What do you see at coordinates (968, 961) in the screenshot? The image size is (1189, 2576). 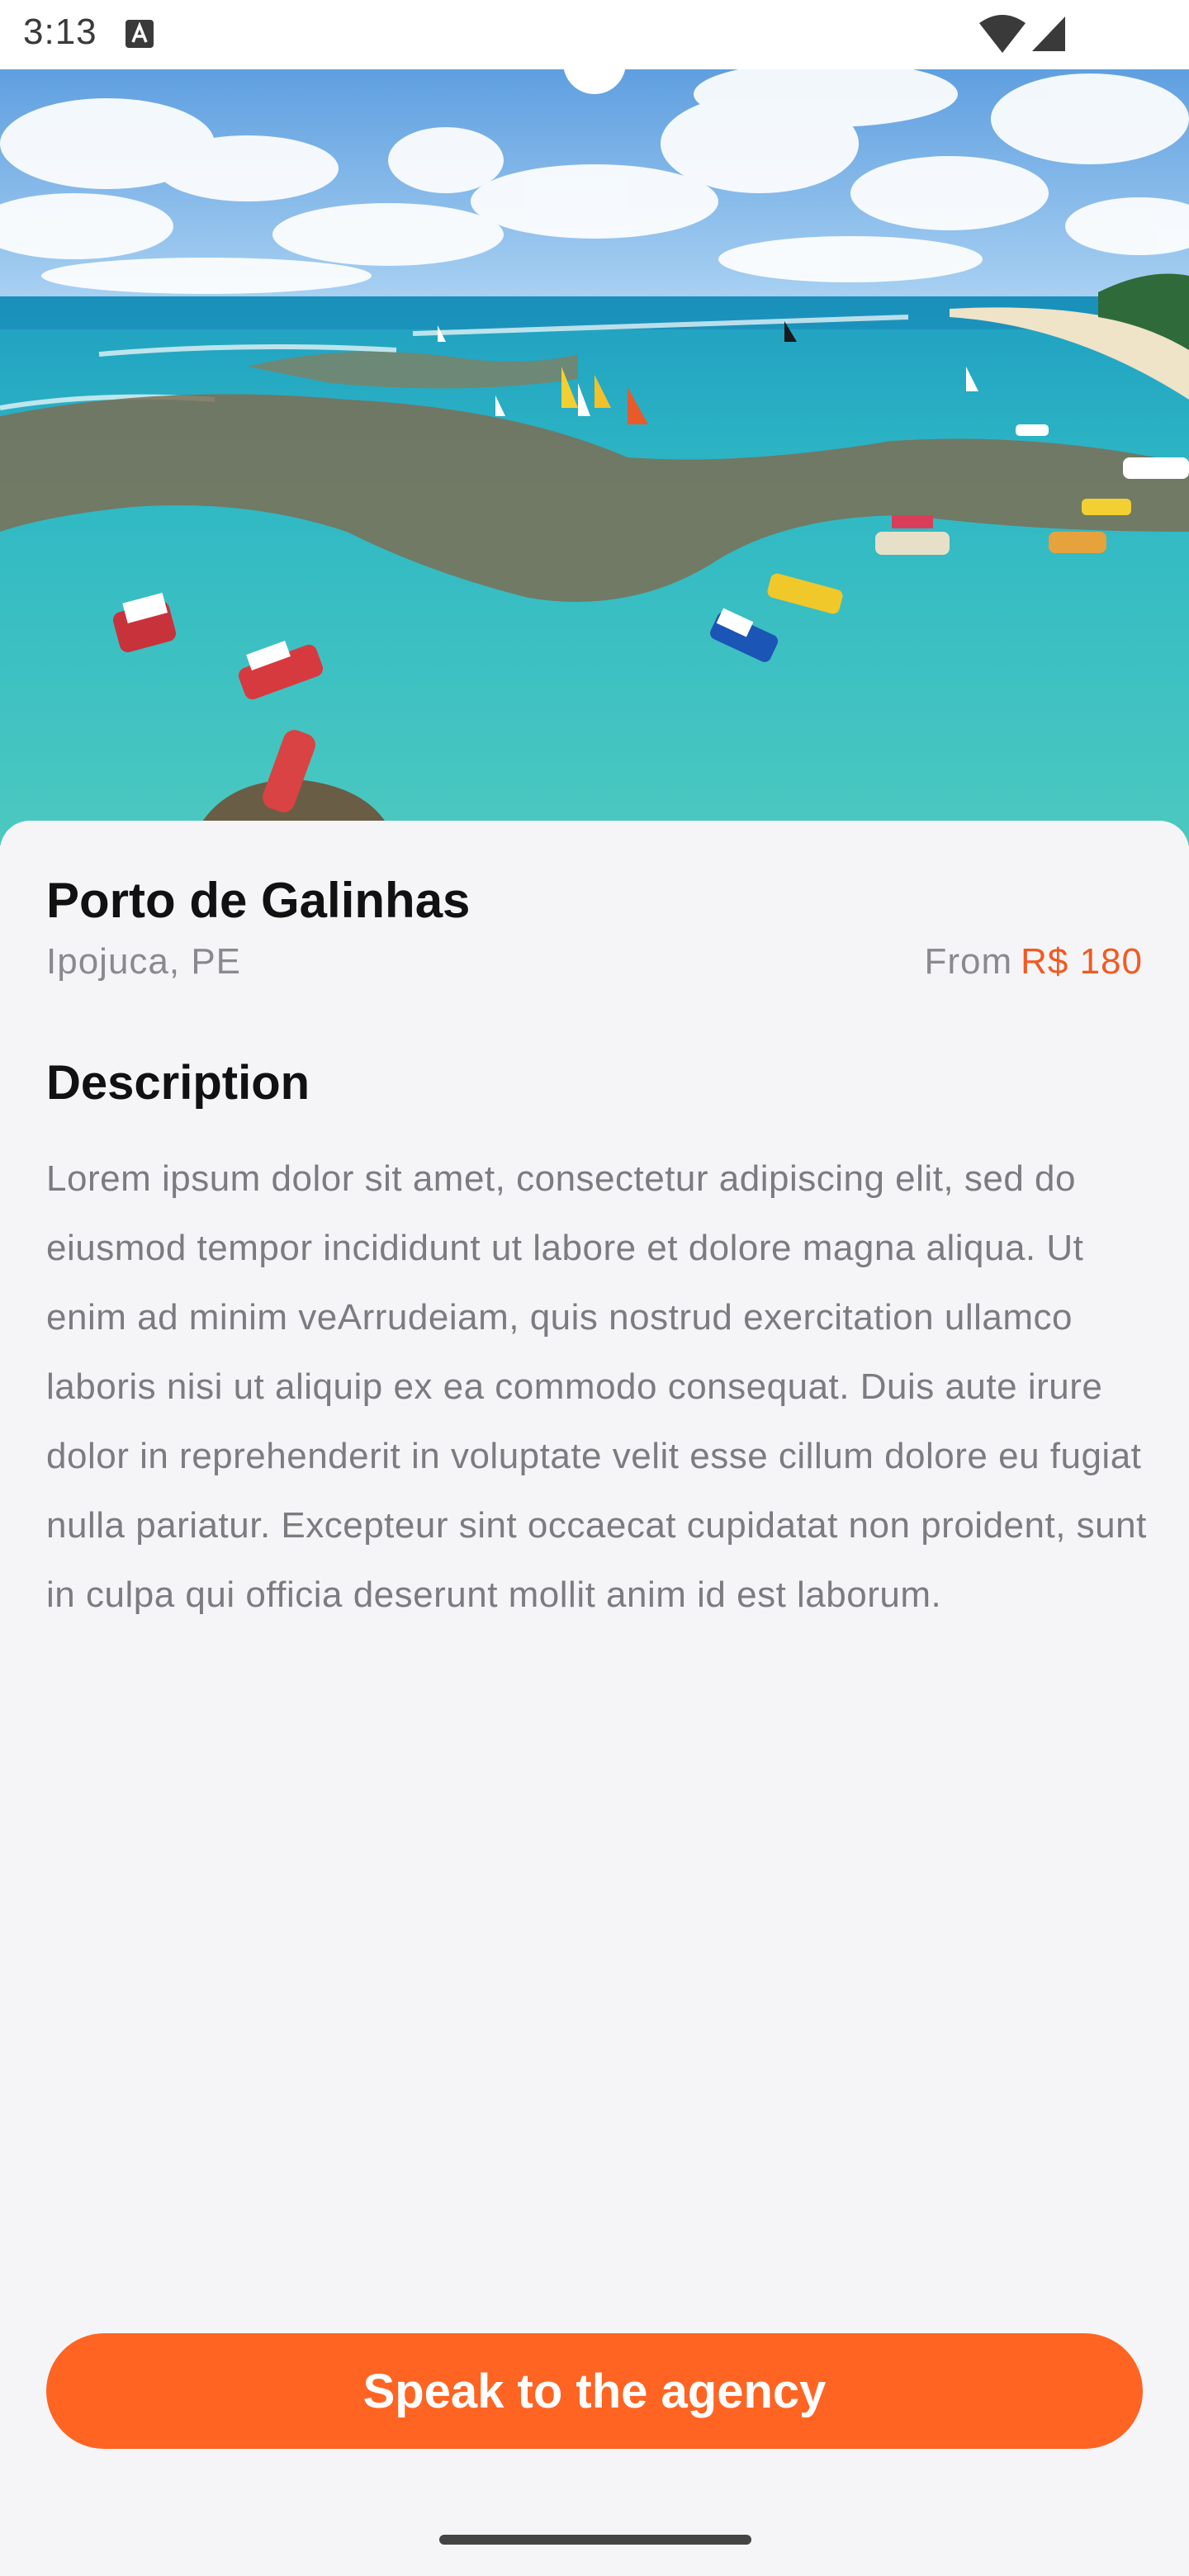 I see `price-prefix: From` at bounding box center [968, 961].